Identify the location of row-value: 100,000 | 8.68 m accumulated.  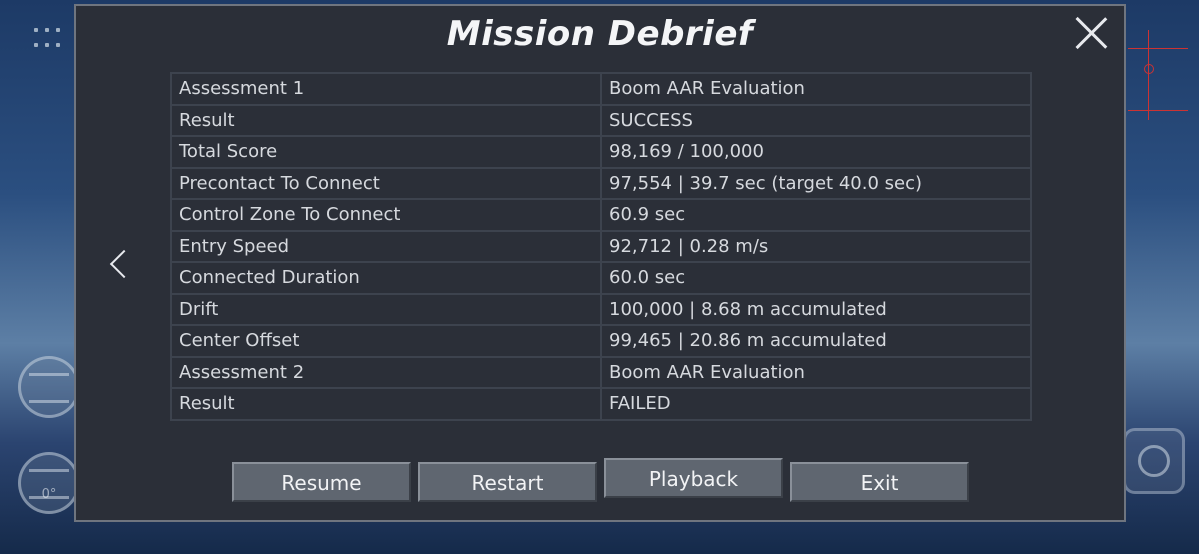
(816, 309).